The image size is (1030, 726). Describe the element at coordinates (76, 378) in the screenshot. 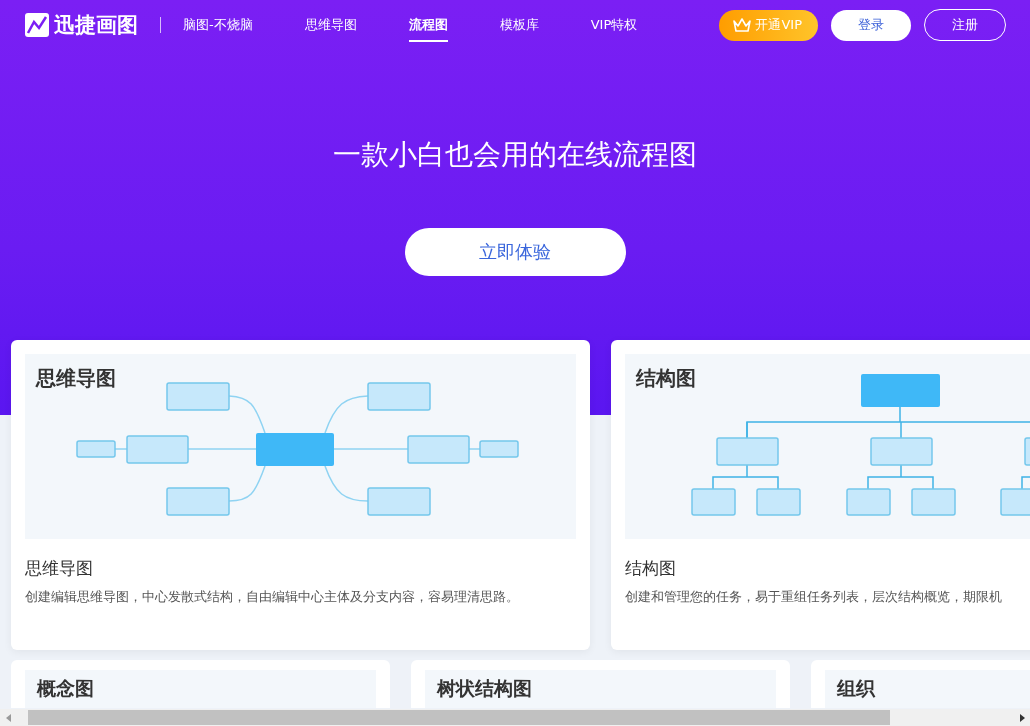

I see `preview-title: 思维导图` at that location.